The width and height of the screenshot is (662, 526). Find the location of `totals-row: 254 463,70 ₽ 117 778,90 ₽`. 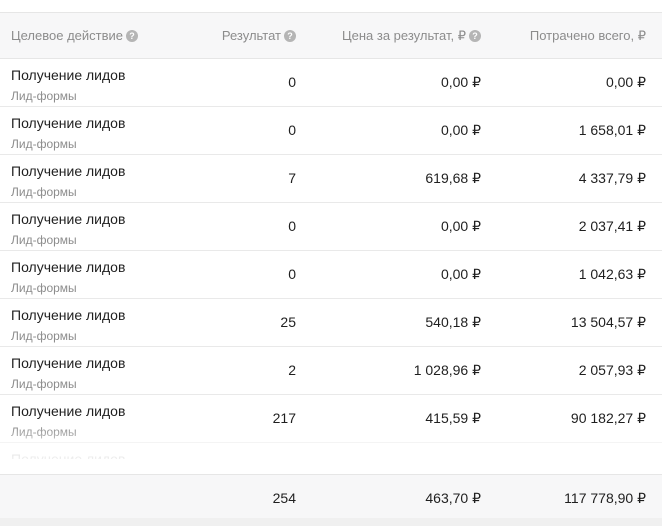

totals-row: 254 463,70 ₽ 117 778,90 ₽ is located at coordinates (331, 498).